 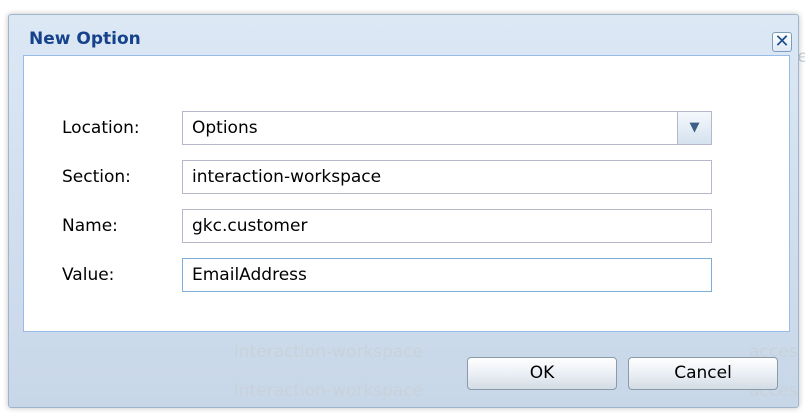 I want to click on cancel-button: Cancel, so click(x=703, y=373).